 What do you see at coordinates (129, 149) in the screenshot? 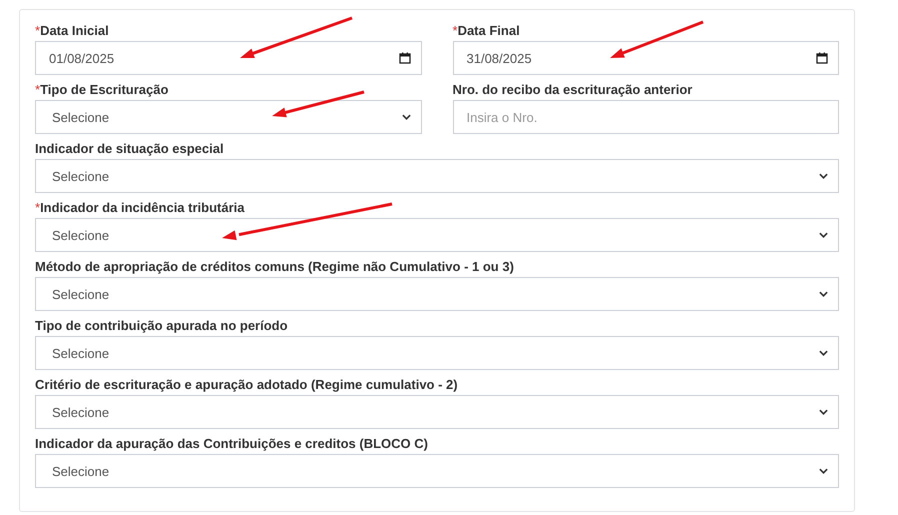
I see `field-label: Indicador de situação especial` at bounding box center [129, 149].